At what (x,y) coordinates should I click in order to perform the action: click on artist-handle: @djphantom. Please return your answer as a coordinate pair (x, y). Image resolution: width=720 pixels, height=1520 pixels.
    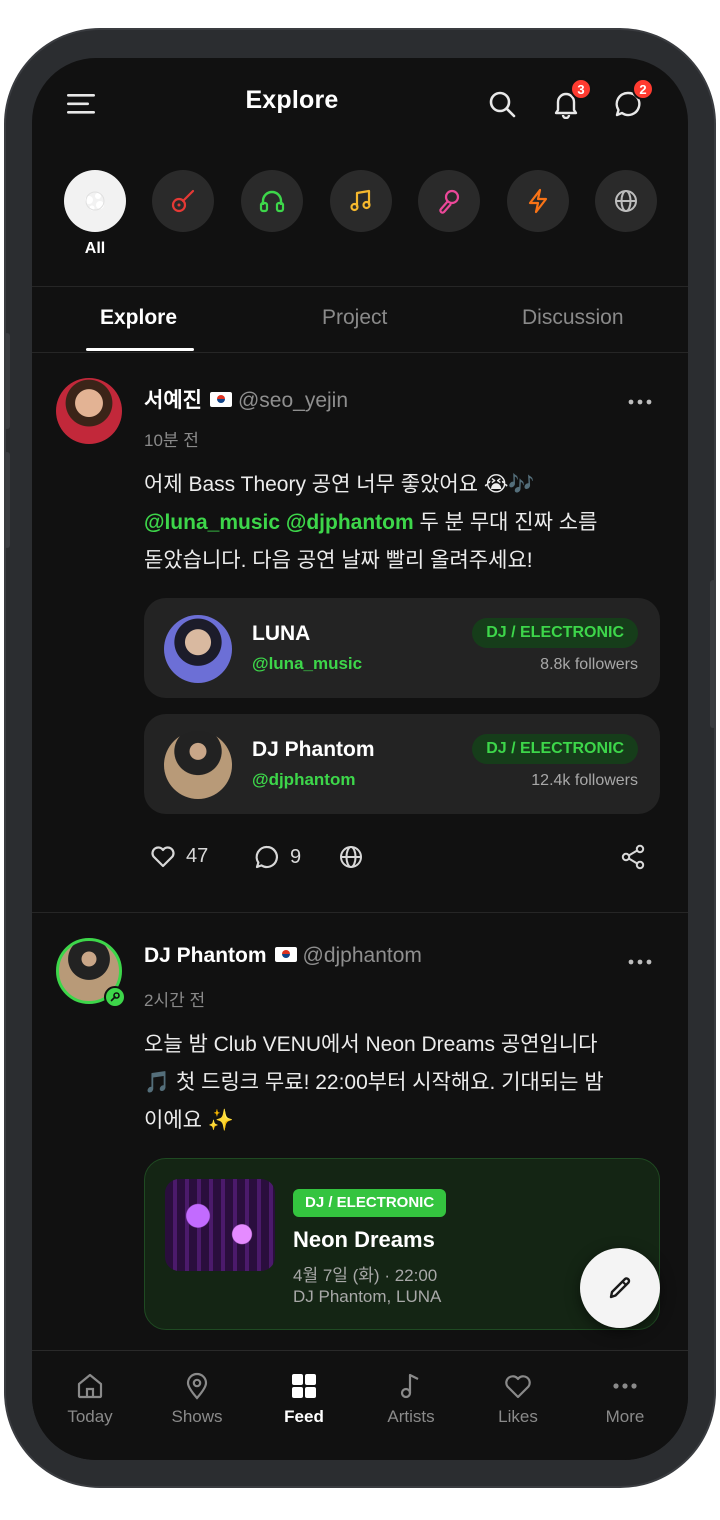
    Looking at the image, I should click on (304, 779).